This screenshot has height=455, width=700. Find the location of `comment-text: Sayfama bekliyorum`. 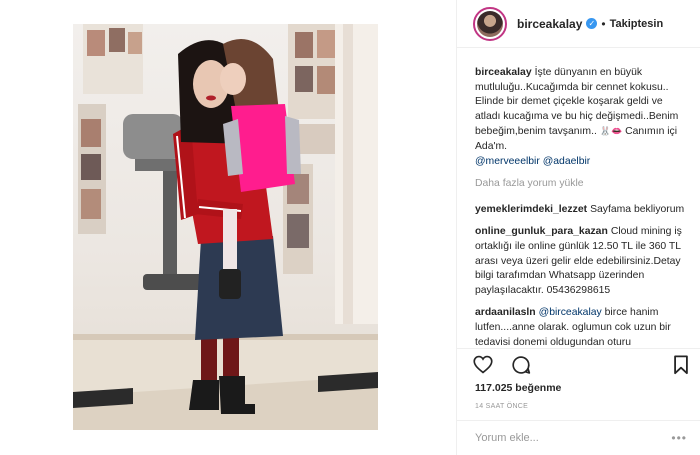

comment-text: Sayfama bekliyorum is located at coordinates (637, 209).